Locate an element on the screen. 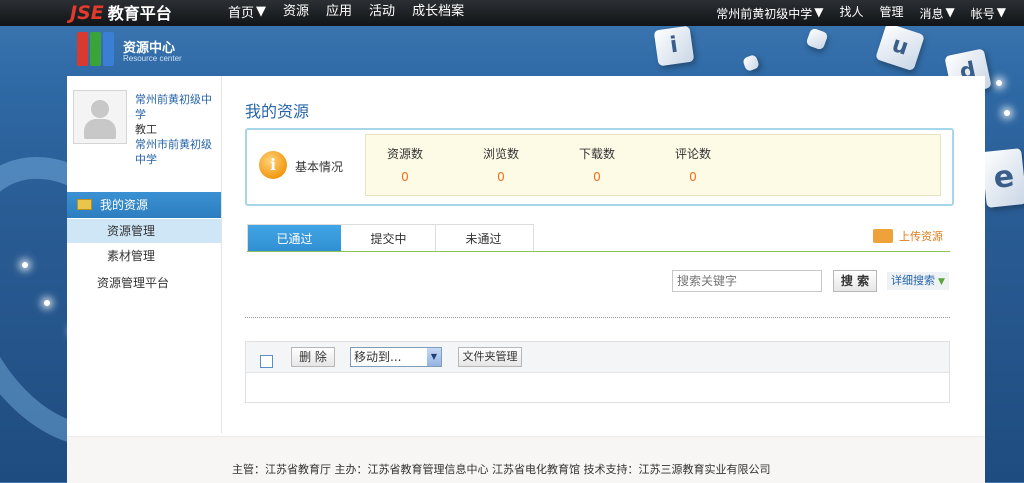 This screenshot has width=1024, height=483. nav-home-label: 首页 is located at coordinates (241, 13).